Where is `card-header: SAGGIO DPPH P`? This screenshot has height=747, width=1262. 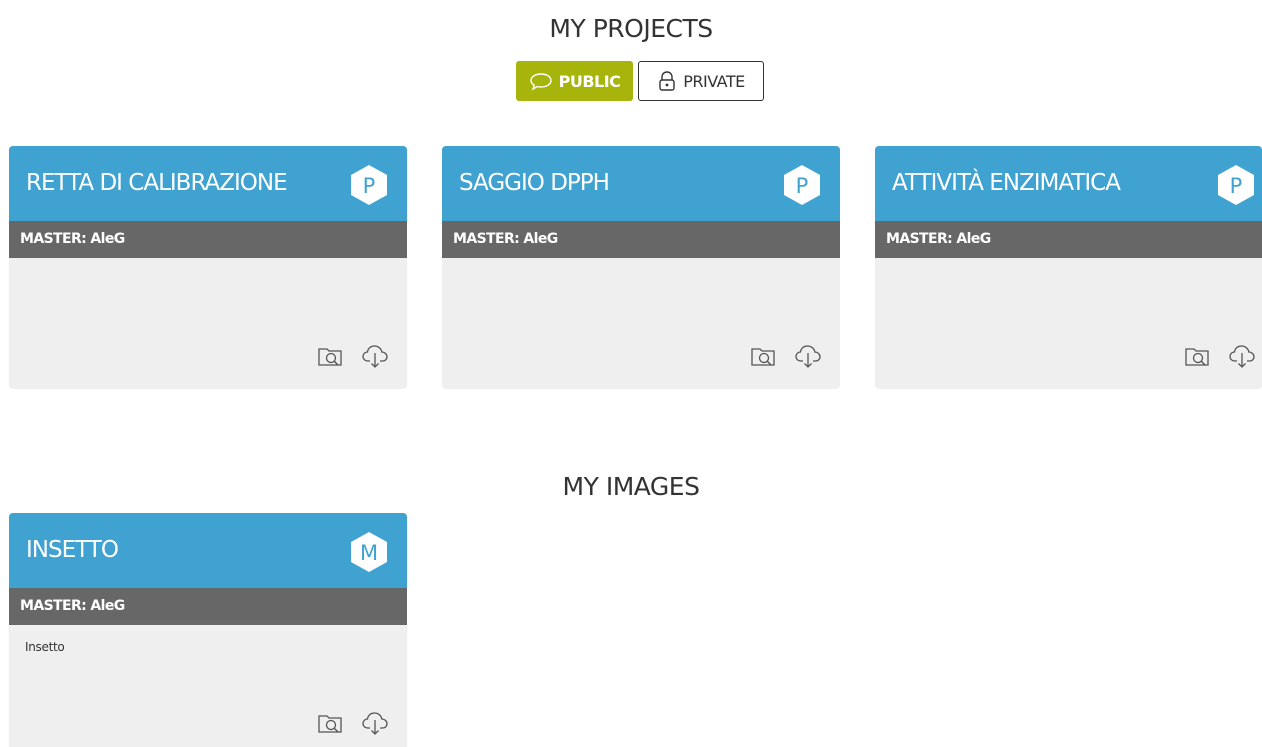
card-header: SAGGIO DPPH P is located at coordinates (641, 183).